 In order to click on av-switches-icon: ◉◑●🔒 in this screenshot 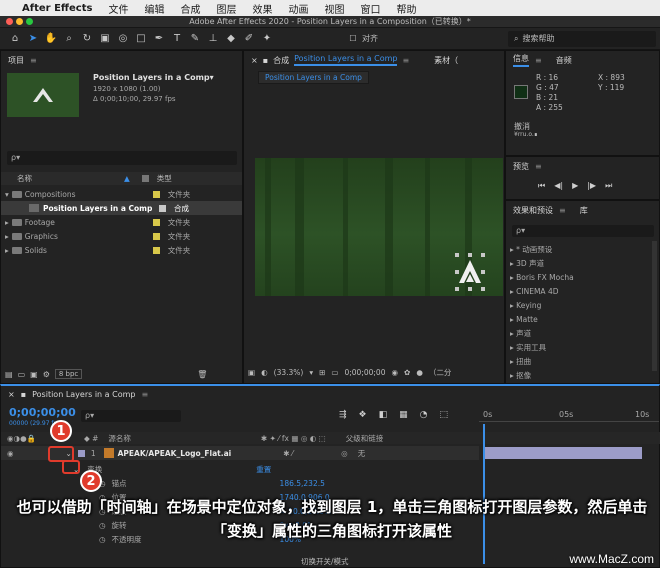, I will do `click(21, 438)`.